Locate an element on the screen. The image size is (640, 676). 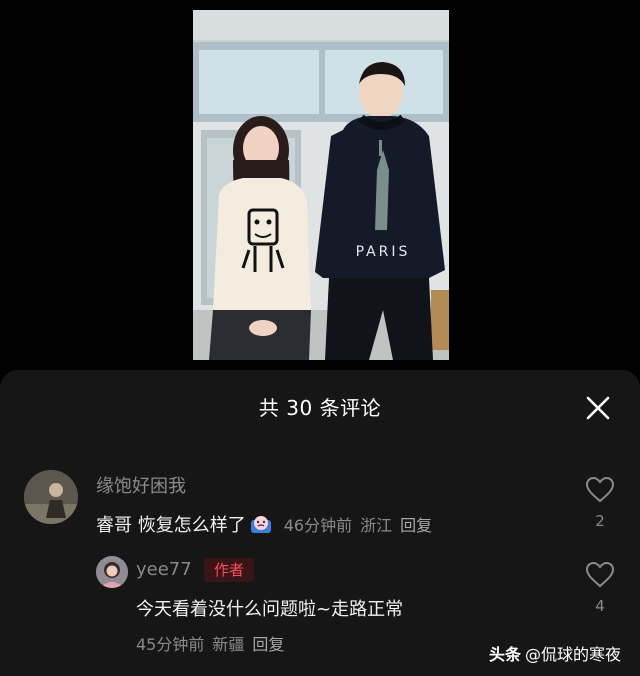
reply-avatar is located at coordinates (112, 572).